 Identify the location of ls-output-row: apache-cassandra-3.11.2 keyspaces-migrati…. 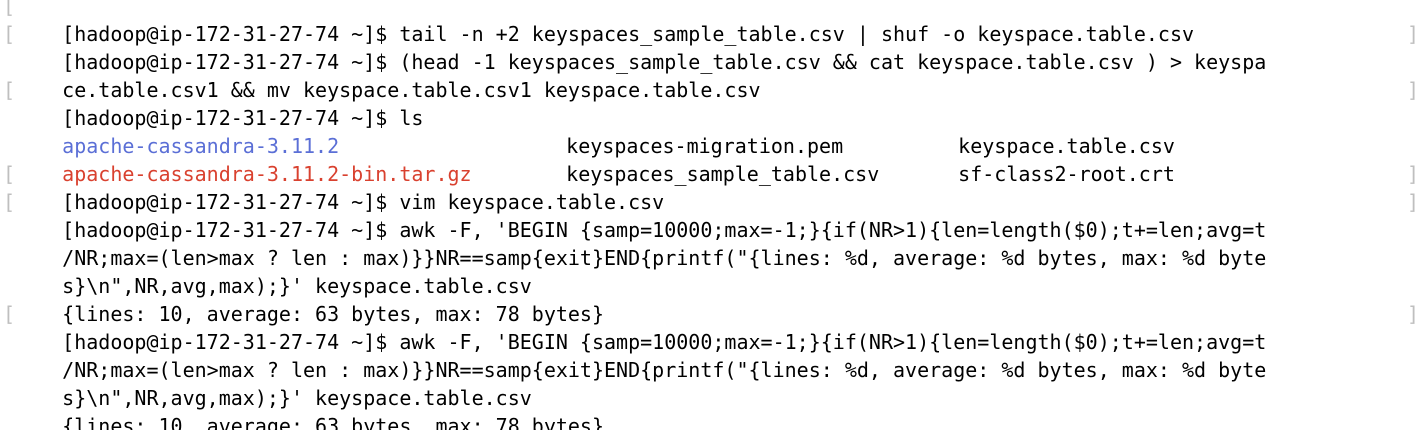
(711, 131).